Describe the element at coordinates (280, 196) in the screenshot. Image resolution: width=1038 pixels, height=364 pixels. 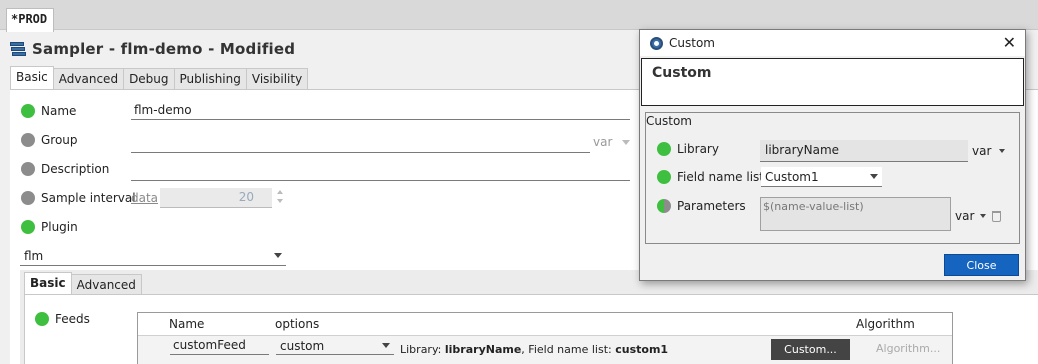
I see `interval-spinner-arrows` at that location.